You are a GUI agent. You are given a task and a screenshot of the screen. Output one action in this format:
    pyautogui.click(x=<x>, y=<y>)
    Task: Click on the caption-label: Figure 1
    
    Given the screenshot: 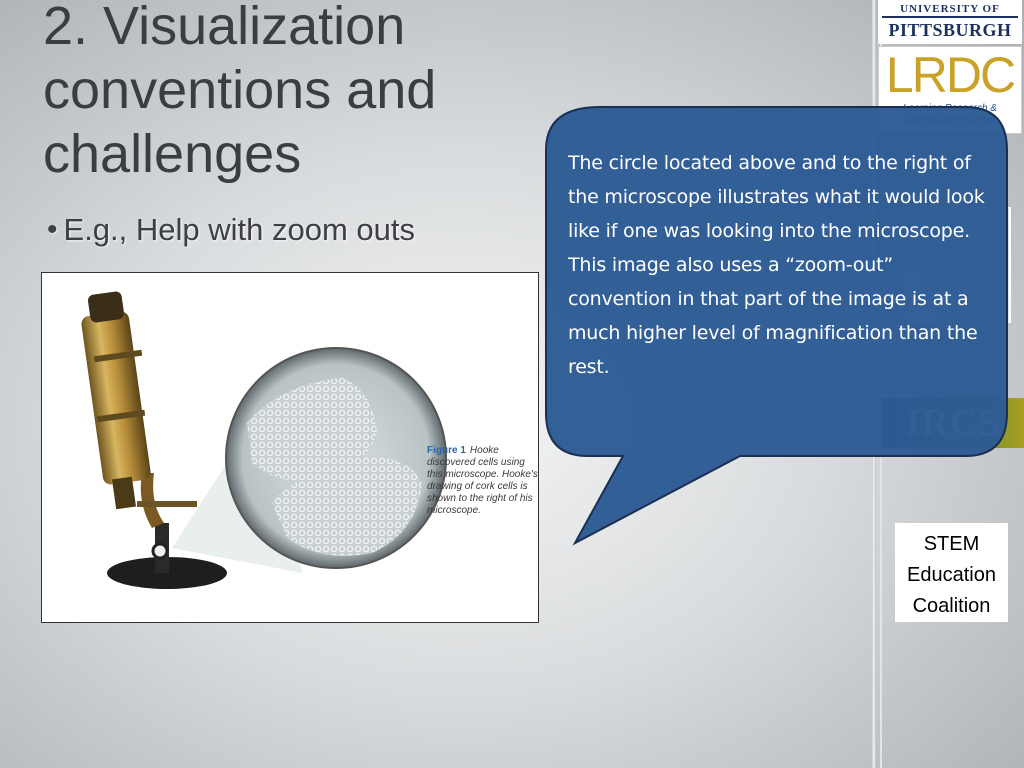 What is the action you would take?
    pyautogui.click(x=446, y=450)
    